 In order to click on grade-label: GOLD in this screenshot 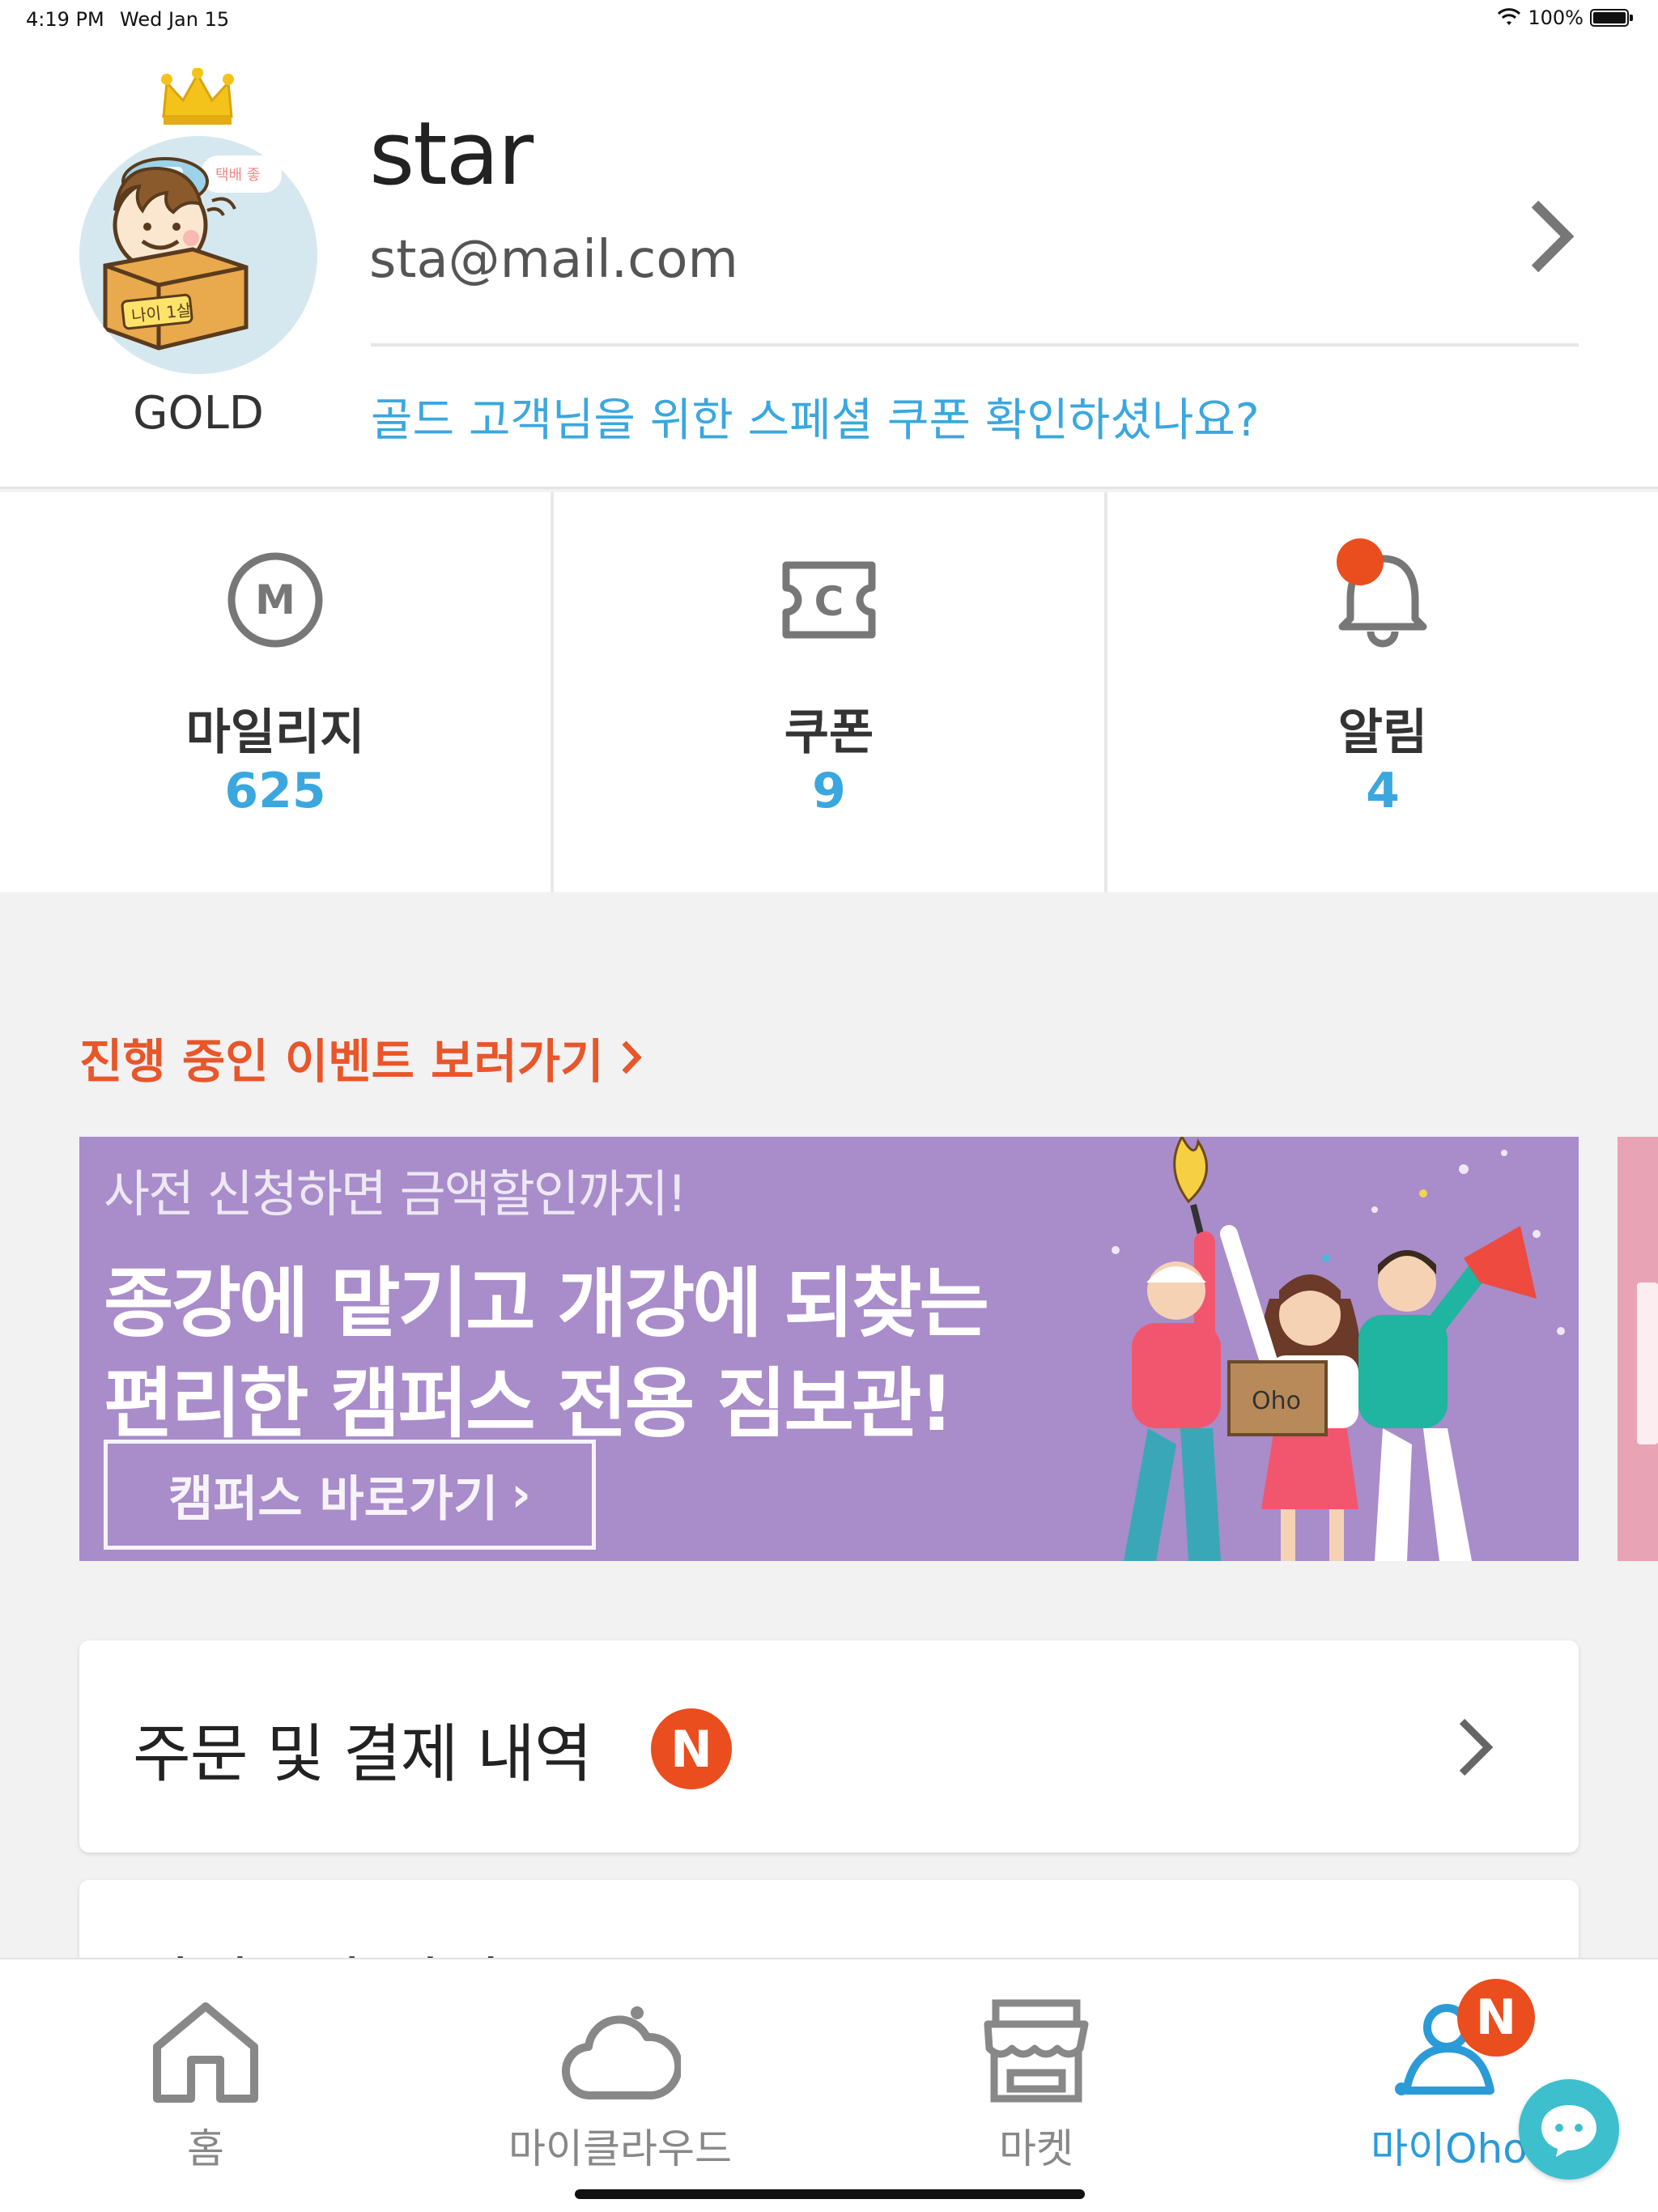, I will do `click(198, 414)`.